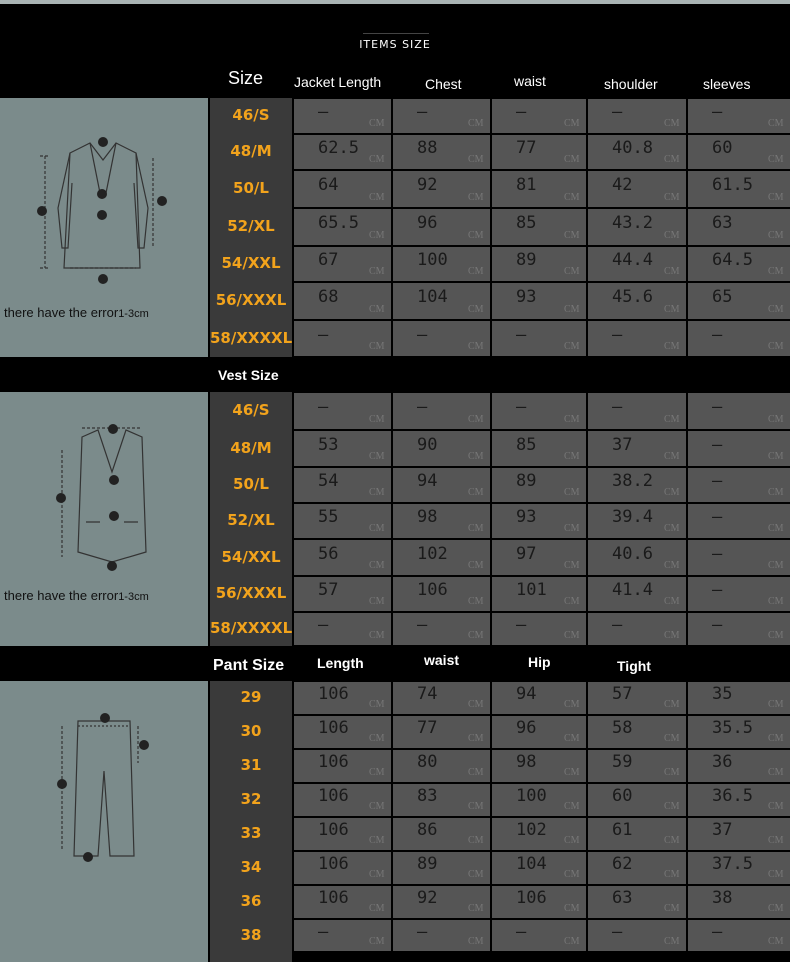  Describe the element at coordinates (622, 185) in the screenshot. I see `jacket-value: 42` at that location.